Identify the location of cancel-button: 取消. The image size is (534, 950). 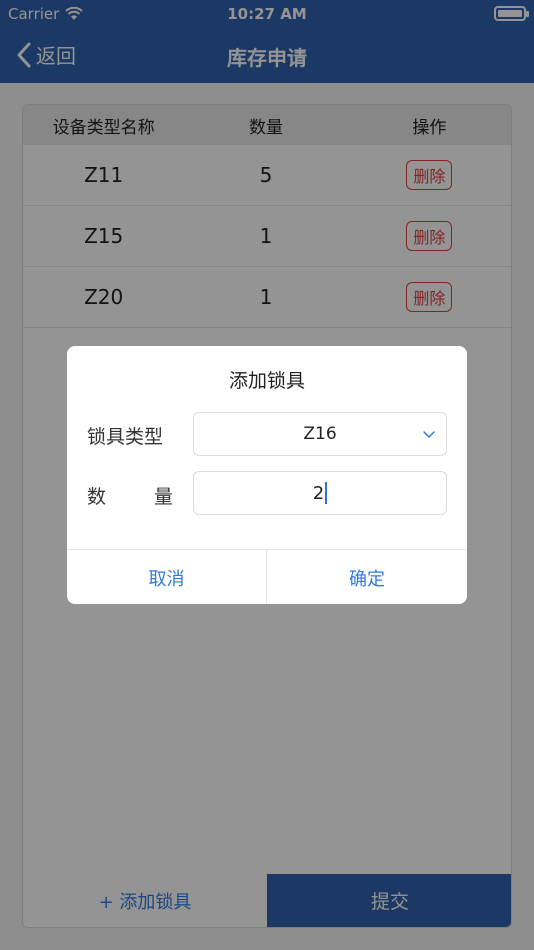
(167, 577).